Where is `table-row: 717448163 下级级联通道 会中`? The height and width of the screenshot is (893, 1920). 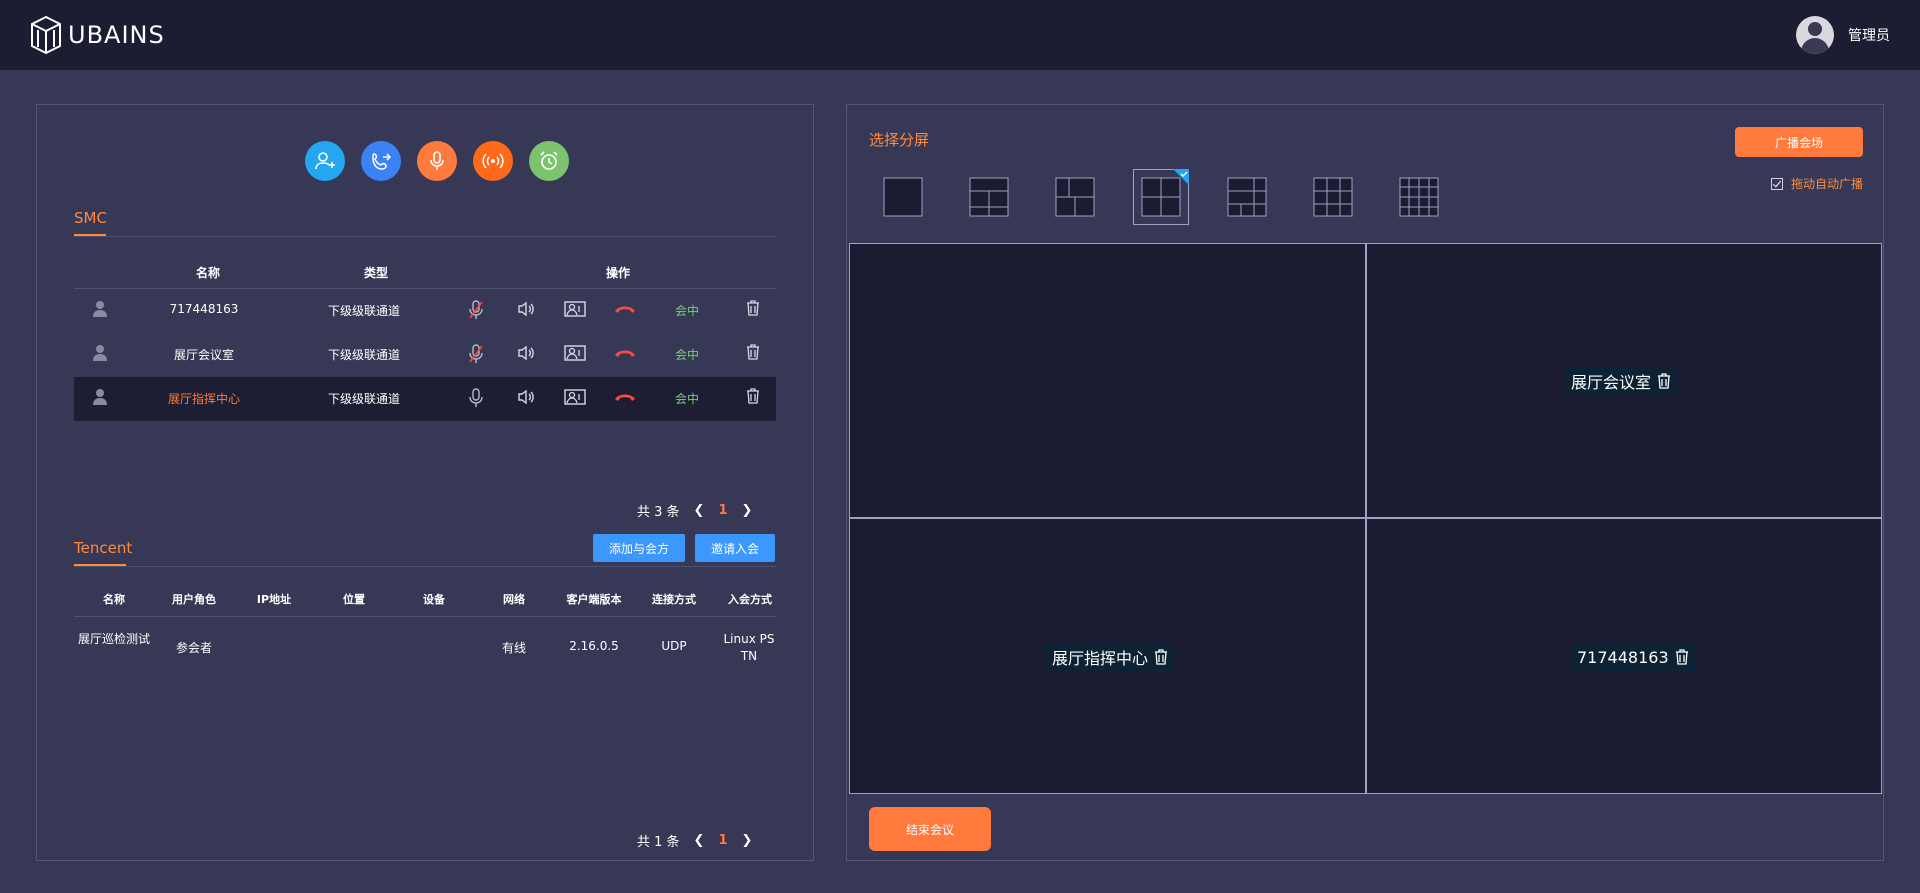
table-row: 717448163 下级级联通道 会中 is located at coordinates (425, 311).